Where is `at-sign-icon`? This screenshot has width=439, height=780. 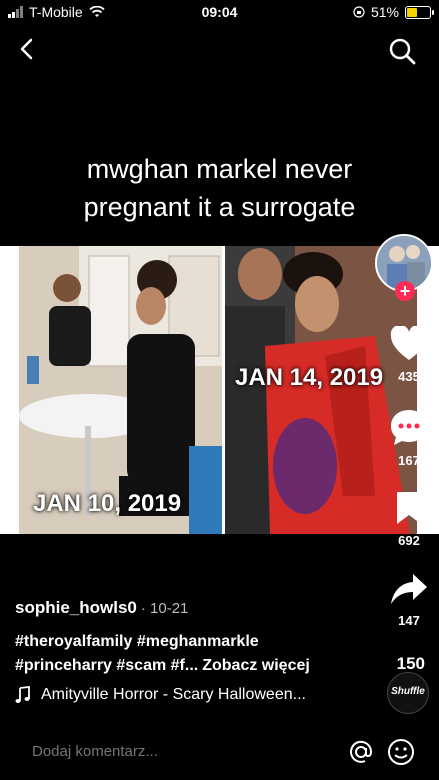 at-sign-icon is located at coordinates (361, 751).